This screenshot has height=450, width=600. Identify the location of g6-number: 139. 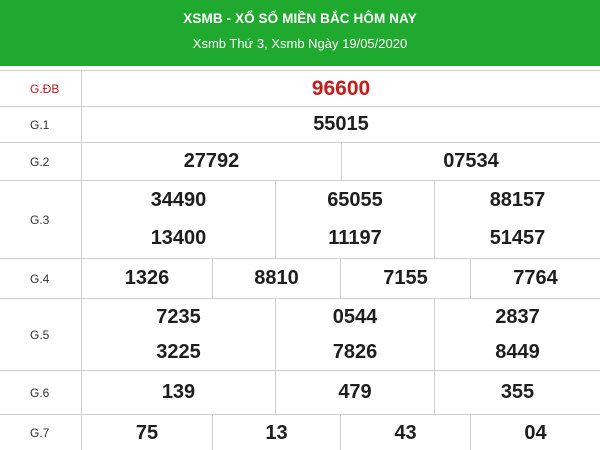
(178, 392).